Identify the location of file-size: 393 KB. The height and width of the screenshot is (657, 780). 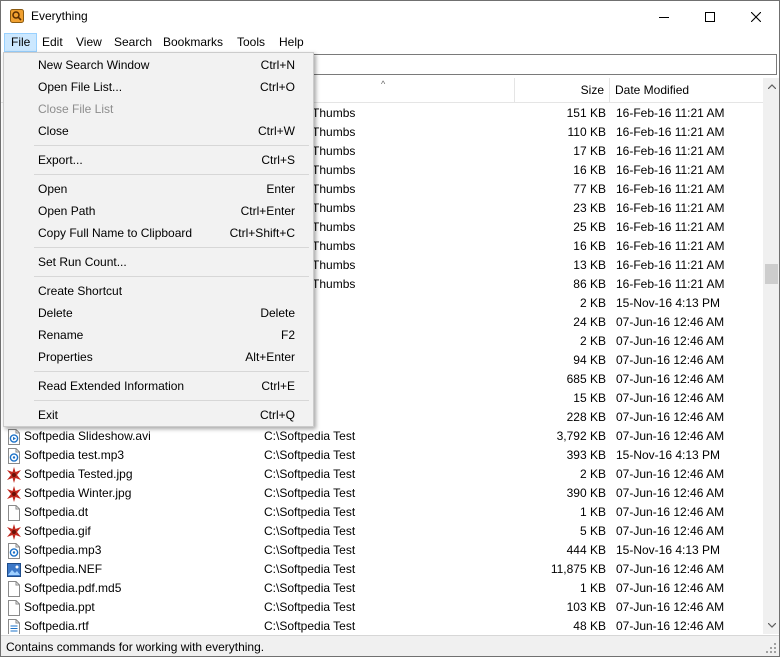
(586, 455).